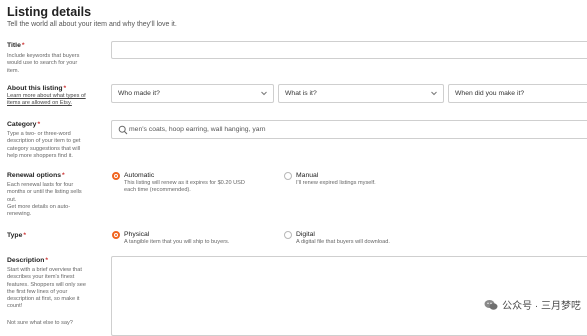 Image resolution: width=587 pixels, height=336 pixels. What do you see at coordinates (139, 93) in the screenshot?
I see `select-label: Who made it?` at bounding box center [139, 93].